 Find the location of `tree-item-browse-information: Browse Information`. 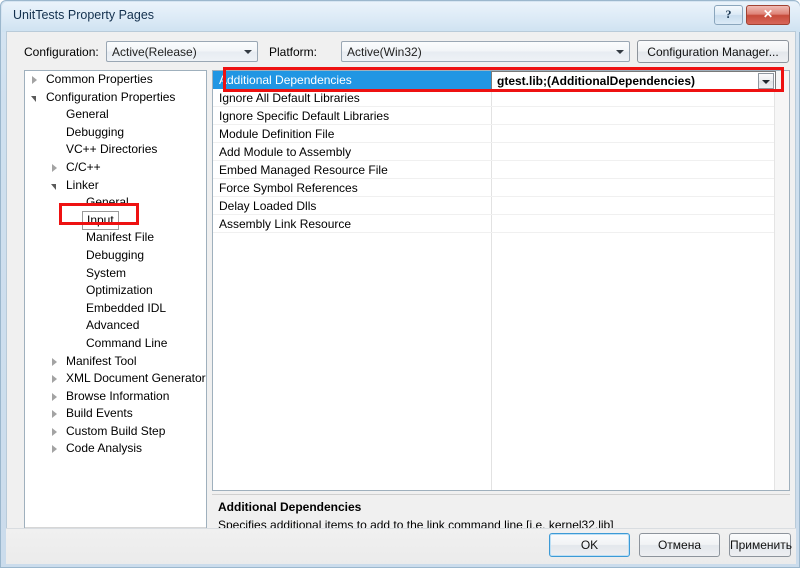

tree-item-browse-information: Browse Information is located at coordinates (115, 397).